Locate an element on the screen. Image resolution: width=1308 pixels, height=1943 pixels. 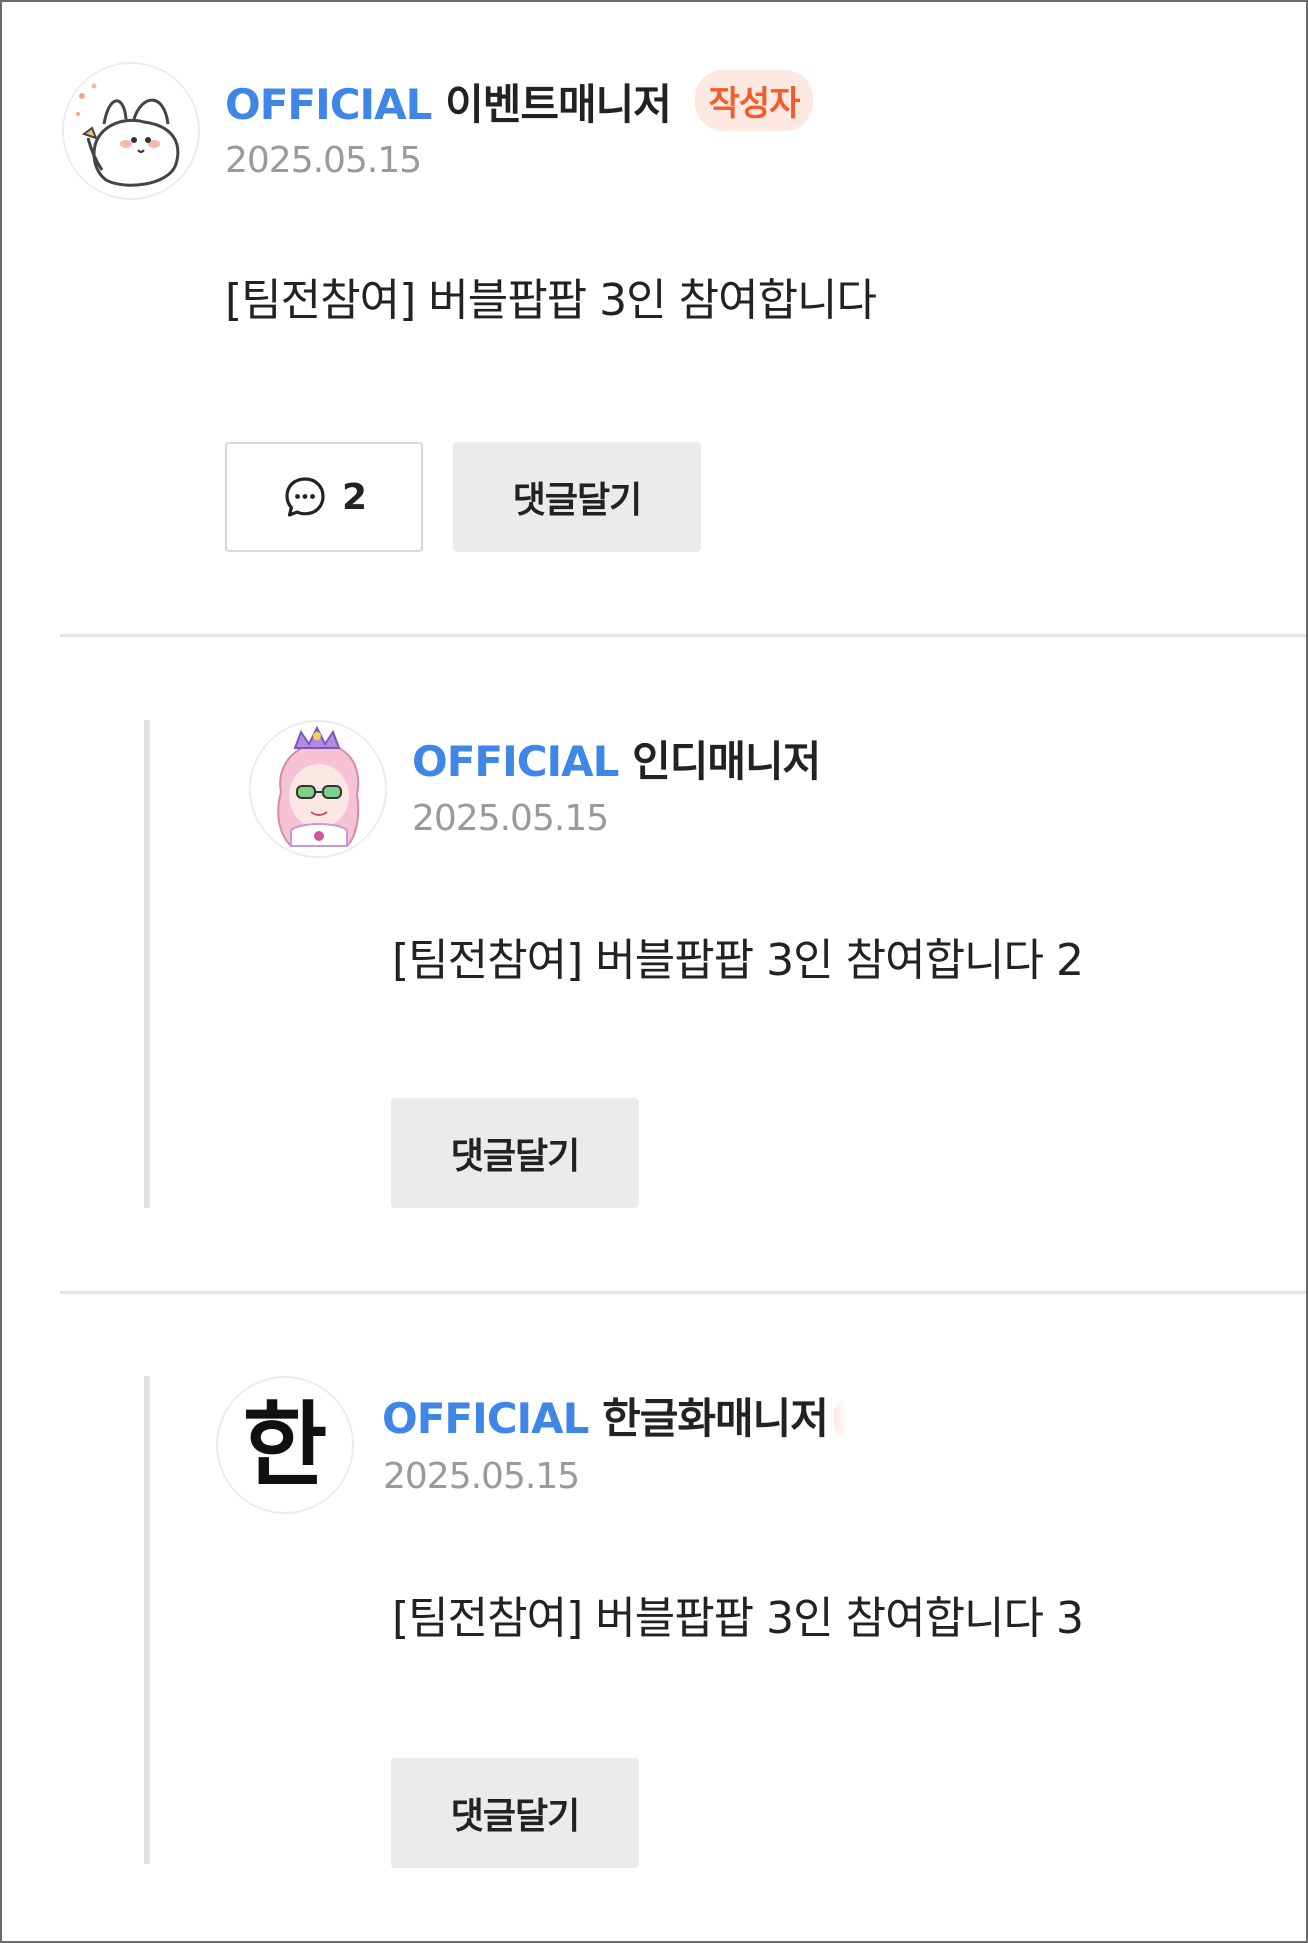
author-nickname: 인디매니저 is located at coordinates (726, 761).